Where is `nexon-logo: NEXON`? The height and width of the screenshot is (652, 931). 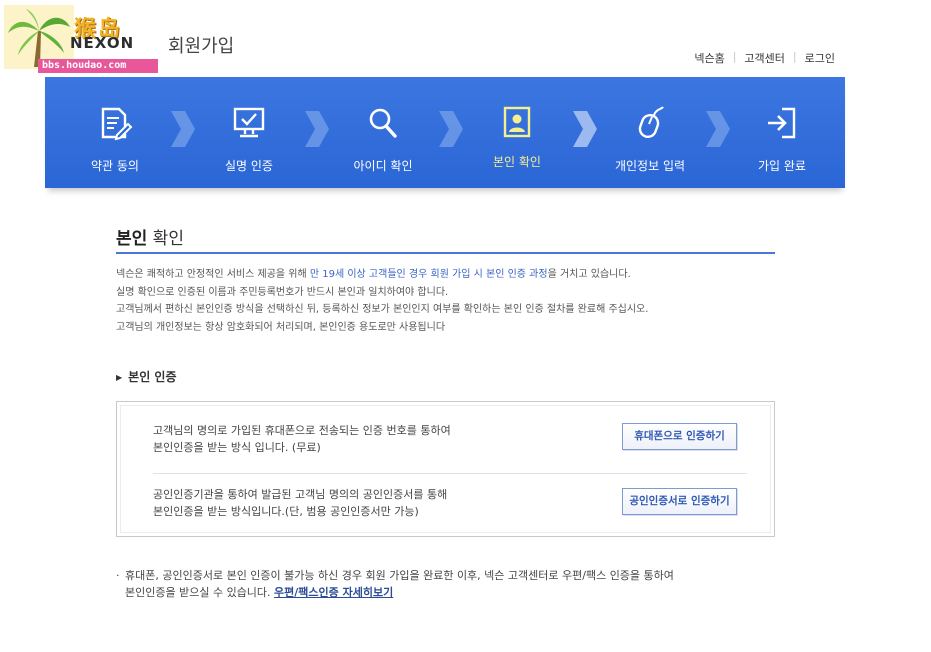 nexon-logo: NEXON is located at coordinates (102, 43).